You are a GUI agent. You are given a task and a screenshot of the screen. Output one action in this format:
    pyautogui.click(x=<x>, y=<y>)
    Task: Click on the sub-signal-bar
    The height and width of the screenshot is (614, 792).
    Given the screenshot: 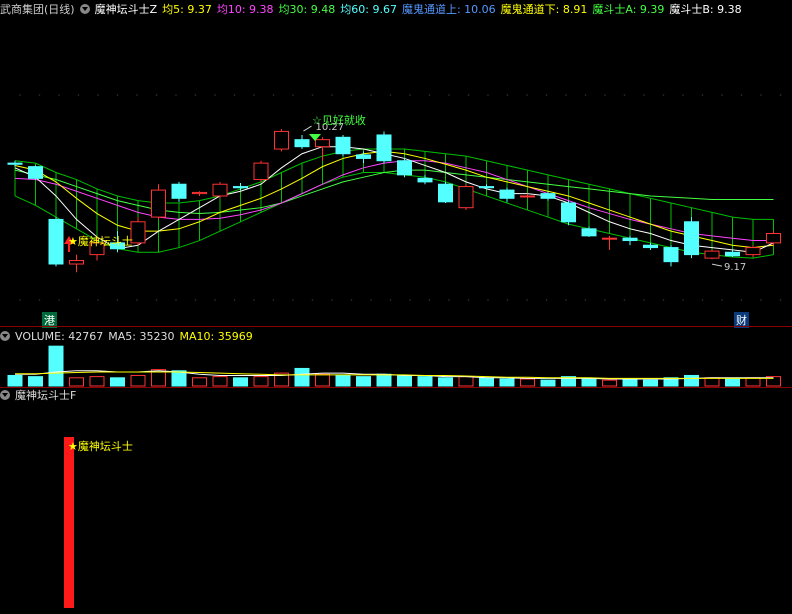 What is the action you would take?
    pyautogui.click(x=69, y=522)
    